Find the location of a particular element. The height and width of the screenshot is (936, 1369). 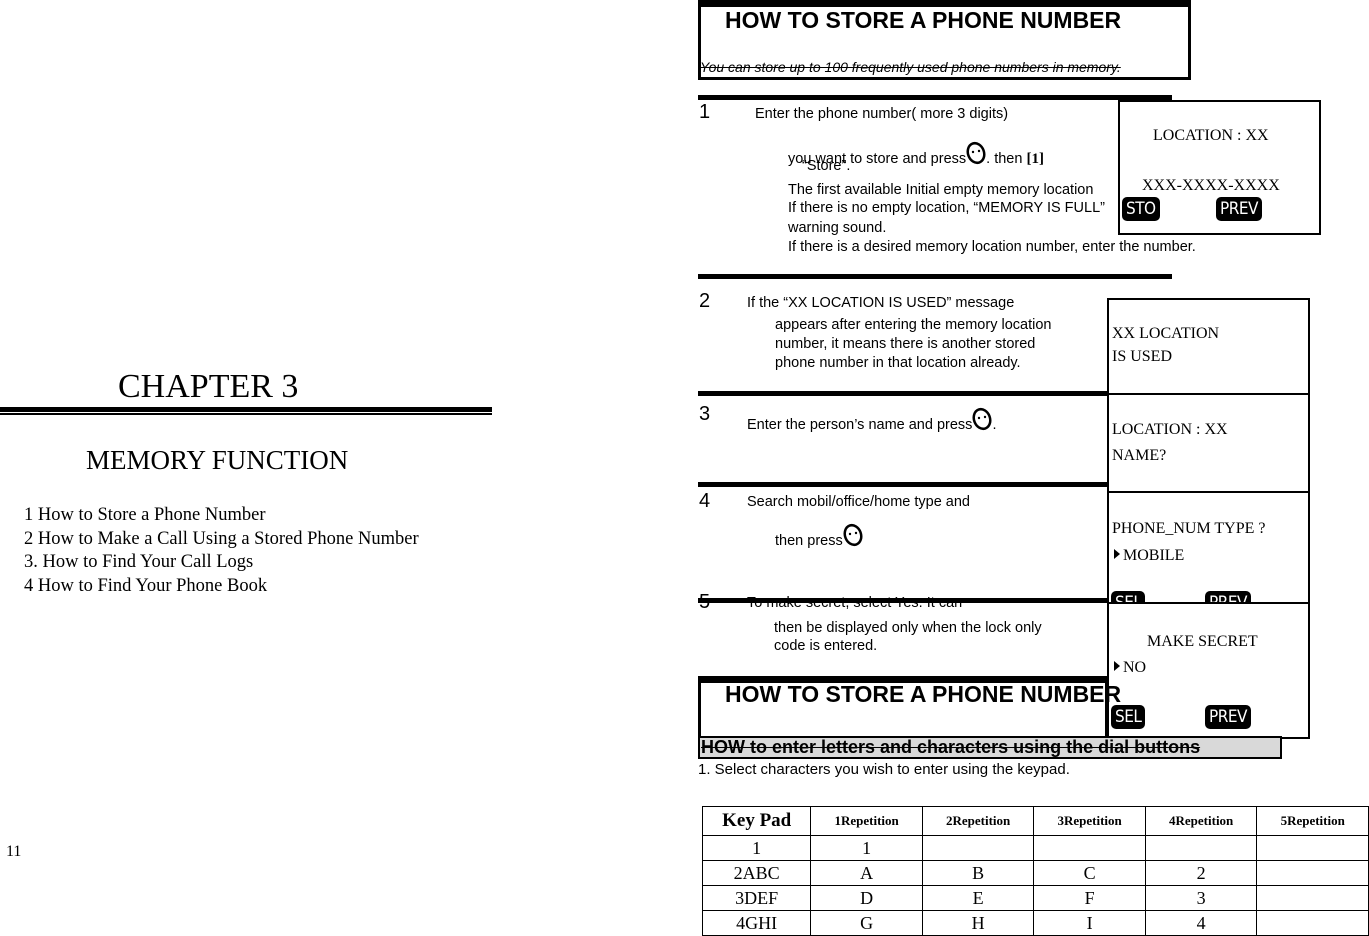

step-number: 4 is located at coordinates (705, 501).